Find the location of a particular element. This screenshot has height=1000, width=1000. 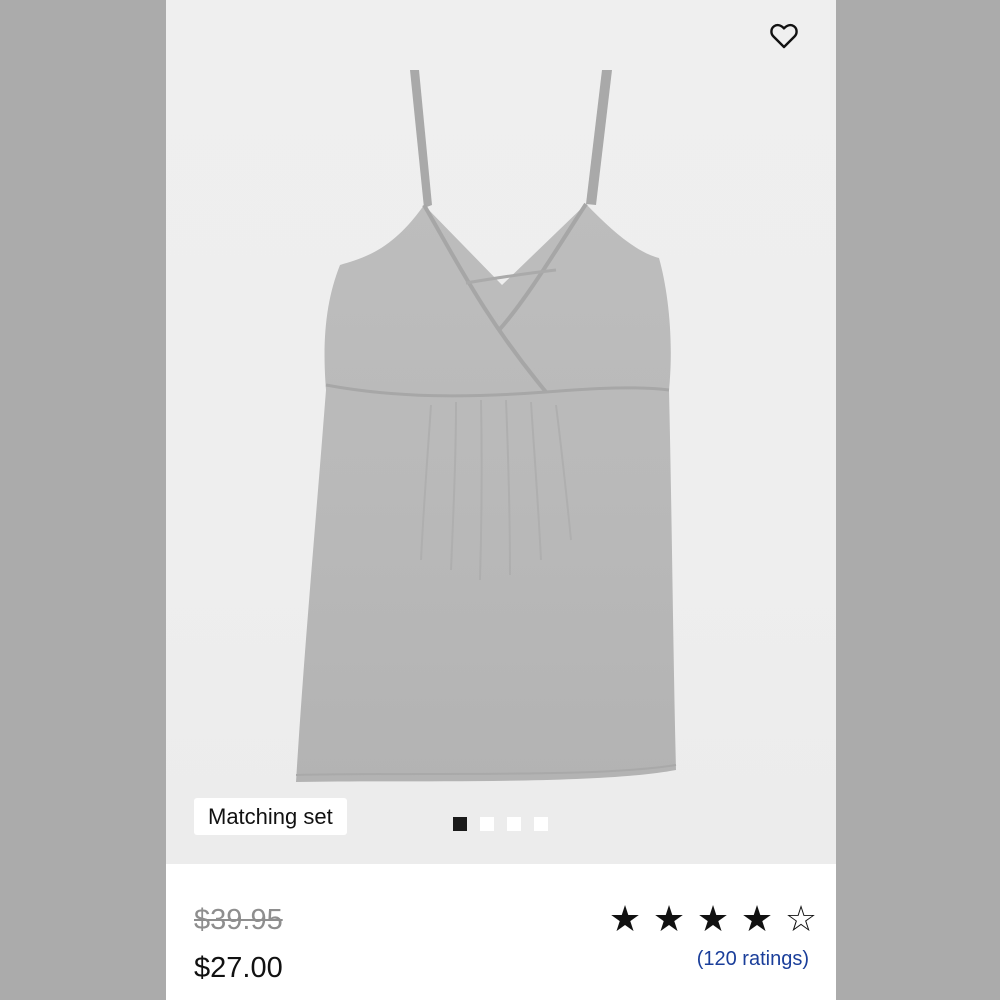

matching-set-badge: Matching set is located at coordinates (270, 816).